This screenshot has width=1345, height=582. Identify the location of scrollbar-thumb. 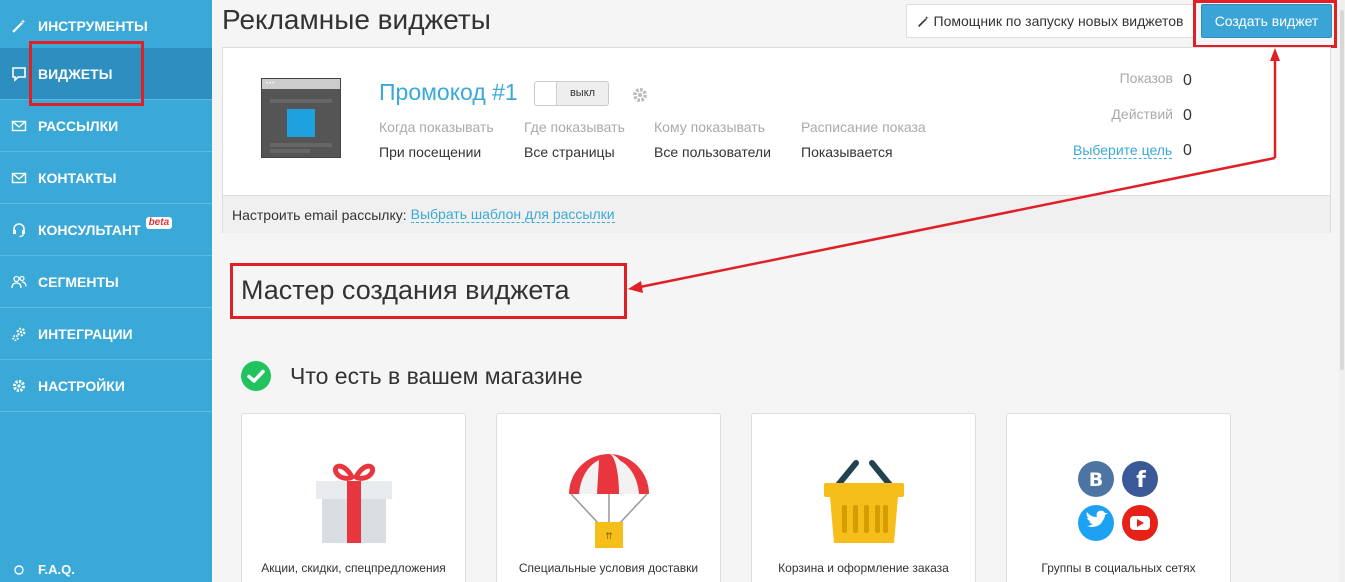
(1342, 190).